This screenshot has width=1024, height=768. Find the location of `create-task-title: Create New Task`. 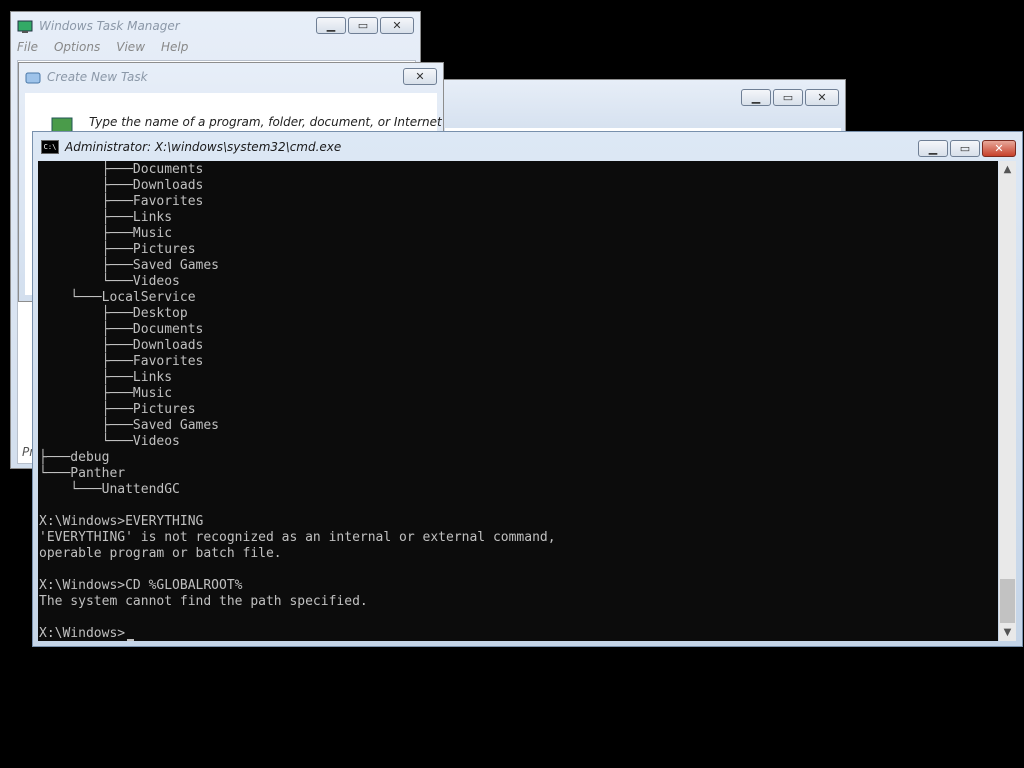

create-task-title: Create New Task is located at coordinates (97, 77).